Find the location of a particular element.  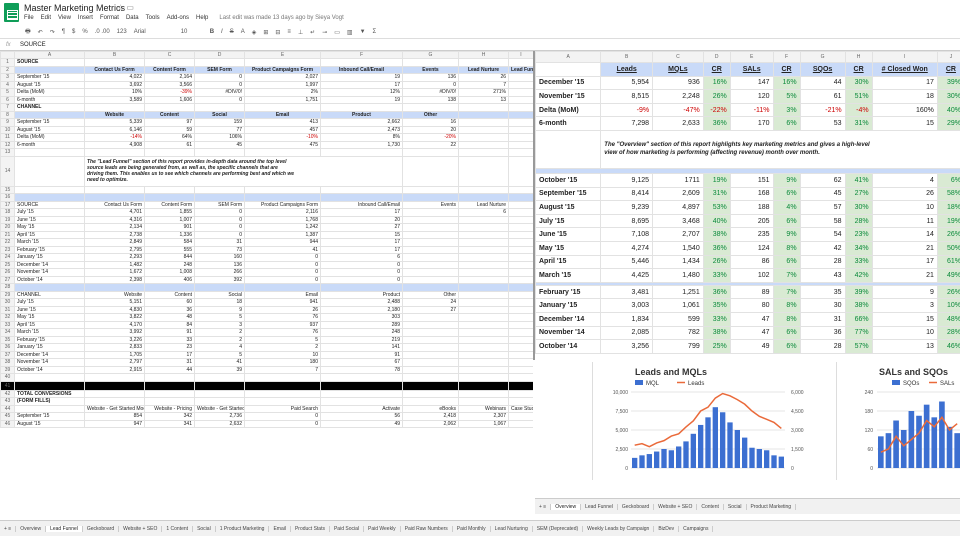

cell: June '15 is located at coordinates (568, 234).